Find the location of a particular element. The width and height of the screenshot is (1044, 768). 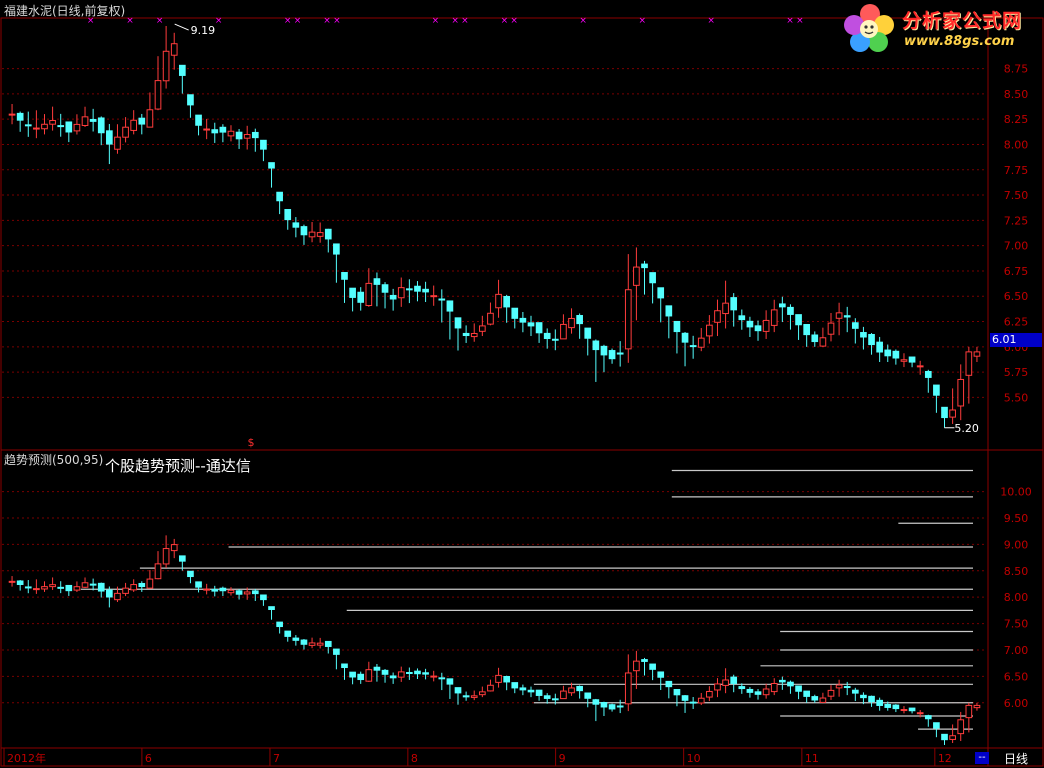

price-tick-label: 7.00 is located at coordinates (1016, 246).